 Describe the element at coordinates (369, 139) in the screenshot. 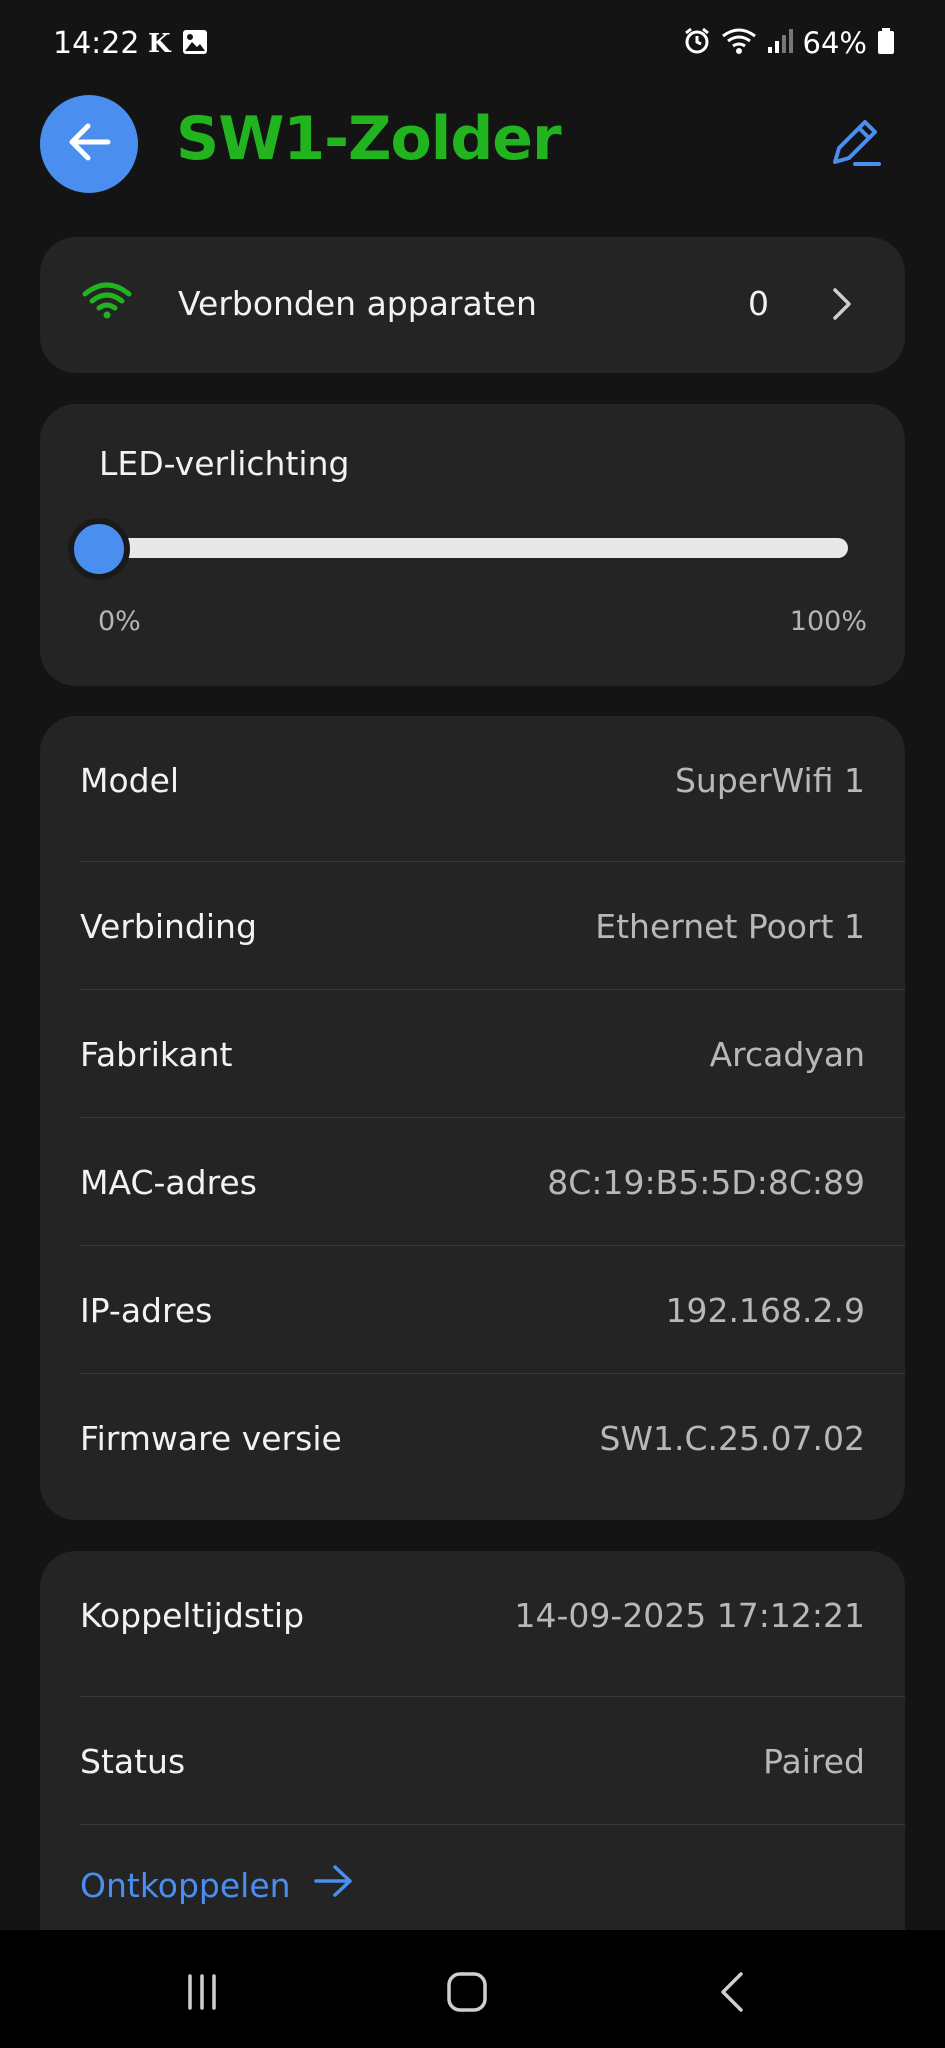

I see `page-title: SW1-Zolder` at that location.